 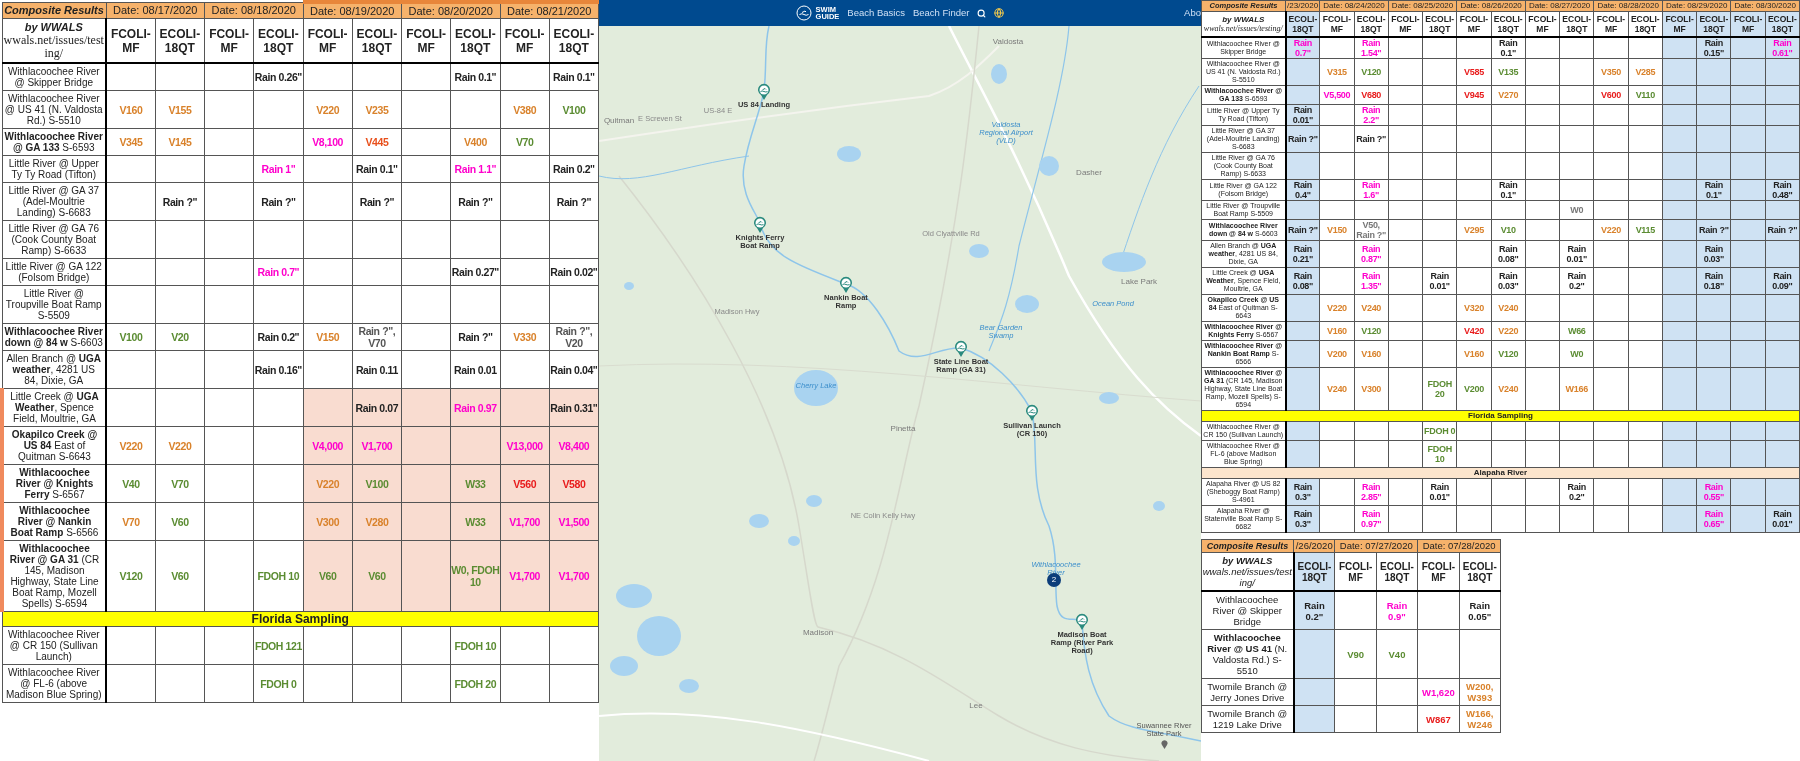 What do you see at coordinates (1474, 72) in the screenshot?
I see `cell-value: V585` at bounding box center [1474, 72].